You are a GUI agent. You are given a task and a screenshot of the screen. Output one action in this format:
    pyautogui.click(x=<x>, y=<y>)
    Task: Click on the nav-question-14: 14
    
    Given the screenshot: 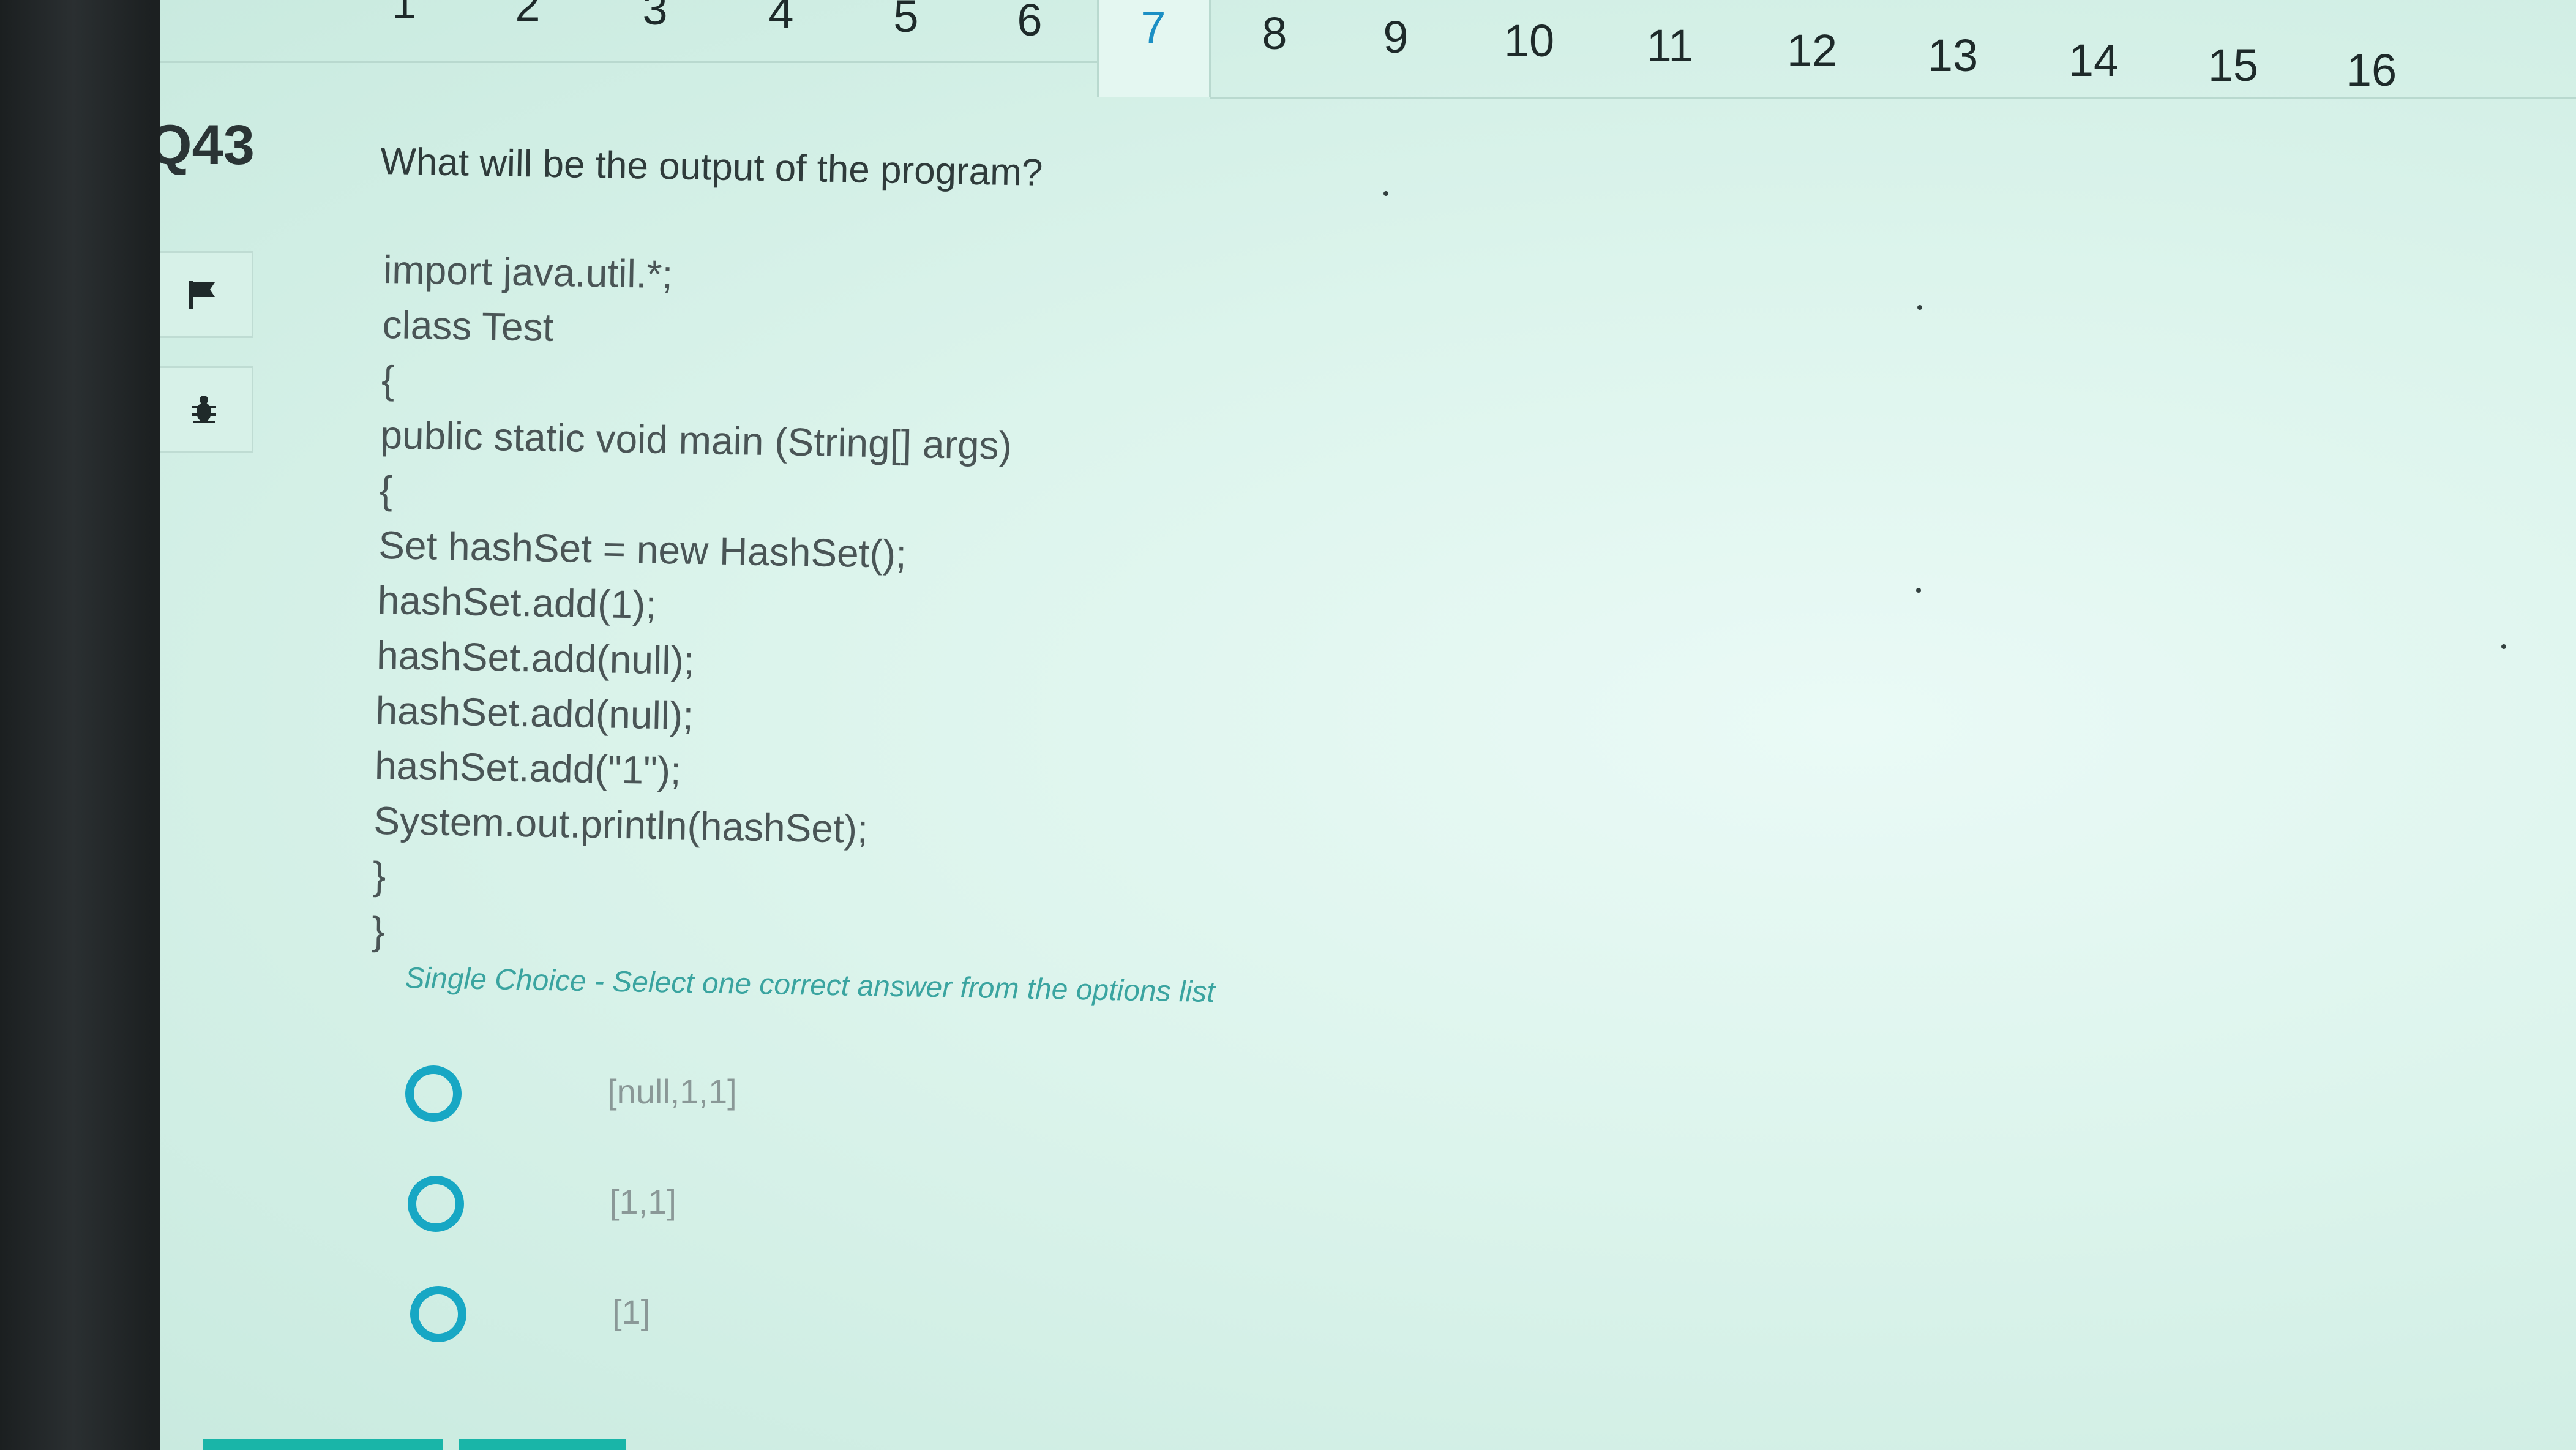 What is the action you would take?
    pyautogui.click(x=2094, y=60)
    